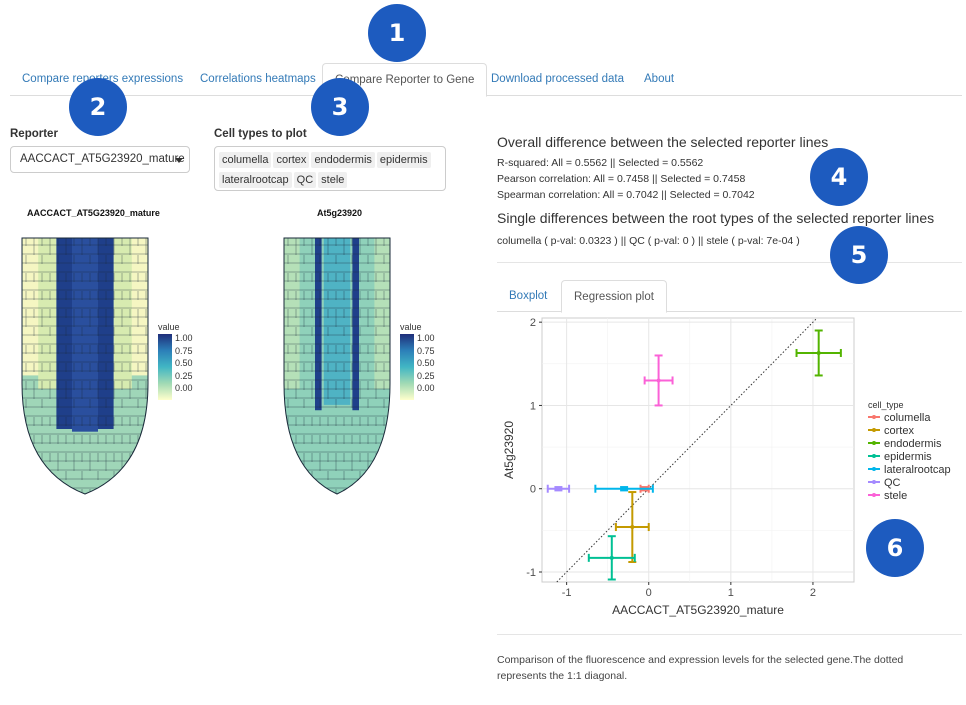  Describe the element at coordinates (403, 160) in the screenshot. I see `chip-epidermis: epidermis` at that location.